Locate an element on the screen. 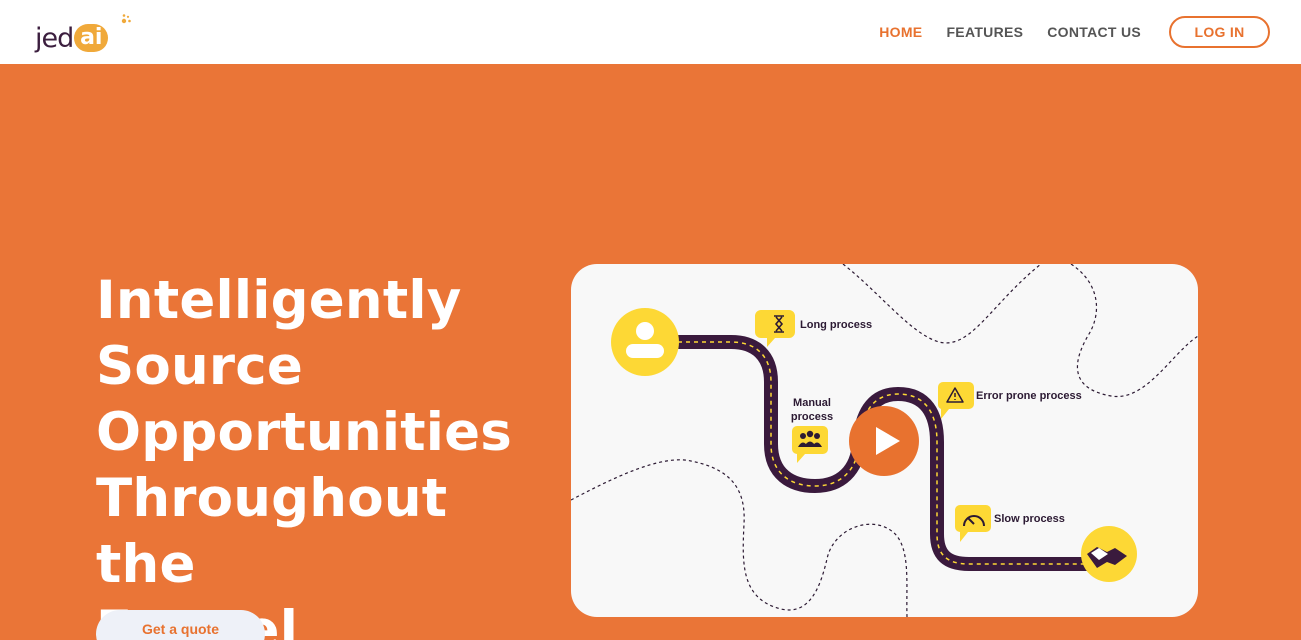  hero-title-line: Source is located at coordinates (200, 366).